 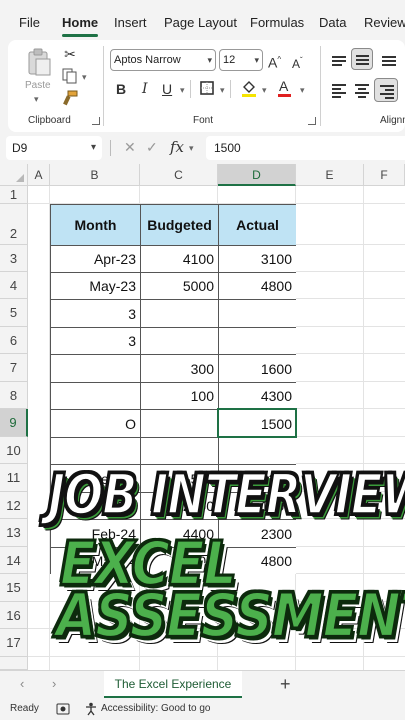 What do you see at coordinates (14, 258) in the screenshot?
I see `row-header-3: 3` at bounding box center [14, 258].